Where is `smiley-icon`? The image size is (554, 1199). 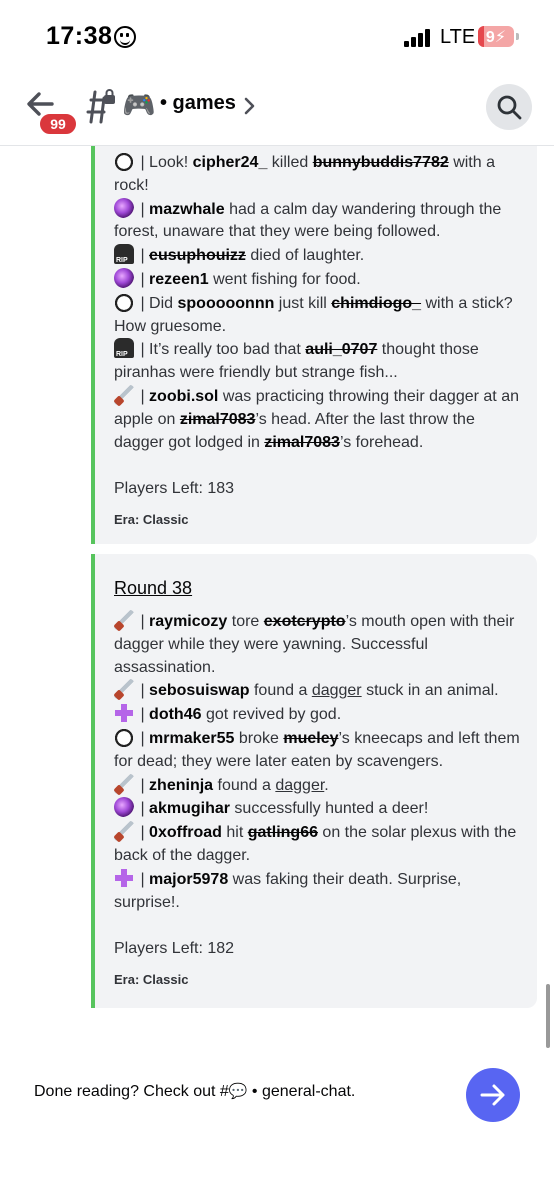
smiley-icon is located at coordinates (125, 37).